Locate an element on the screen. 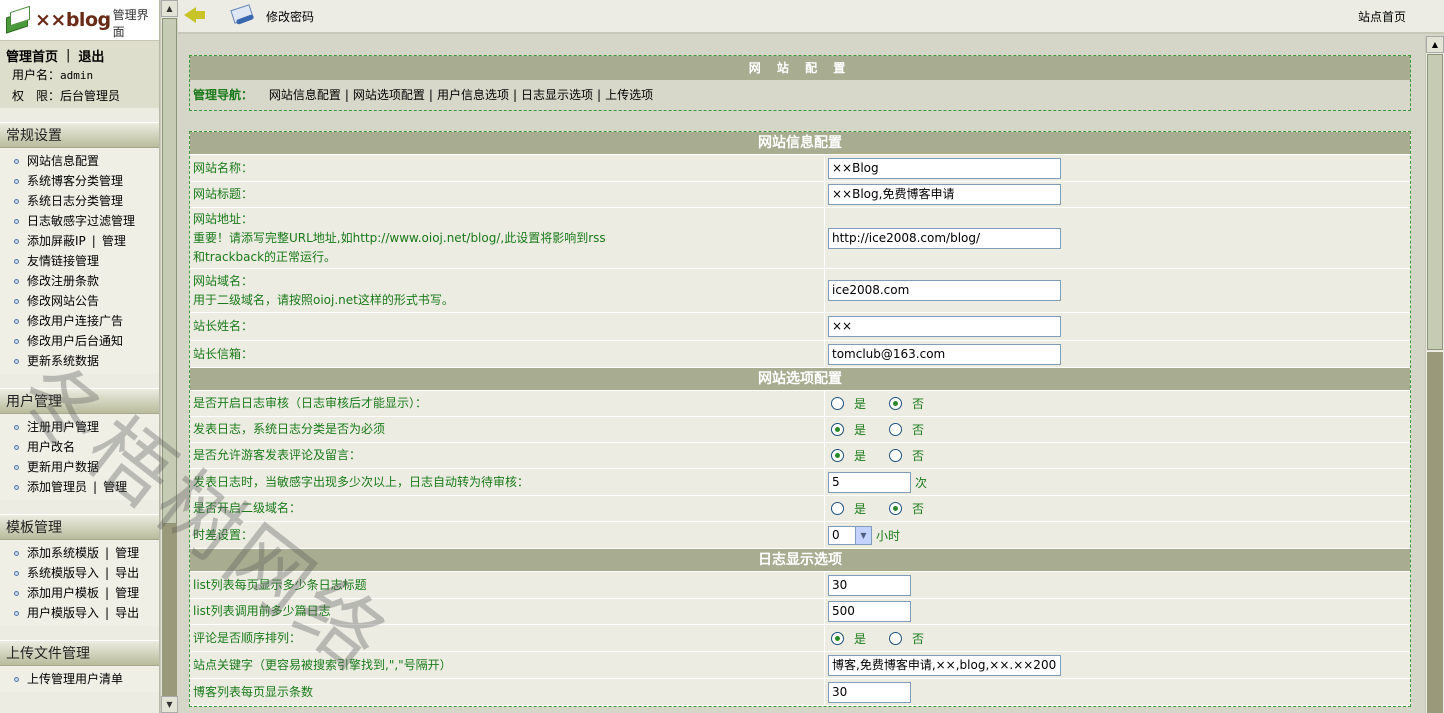 The image size is (1444, 713). menu-head-uploads: 上传文件管理 is located at coordinates (79, 653).